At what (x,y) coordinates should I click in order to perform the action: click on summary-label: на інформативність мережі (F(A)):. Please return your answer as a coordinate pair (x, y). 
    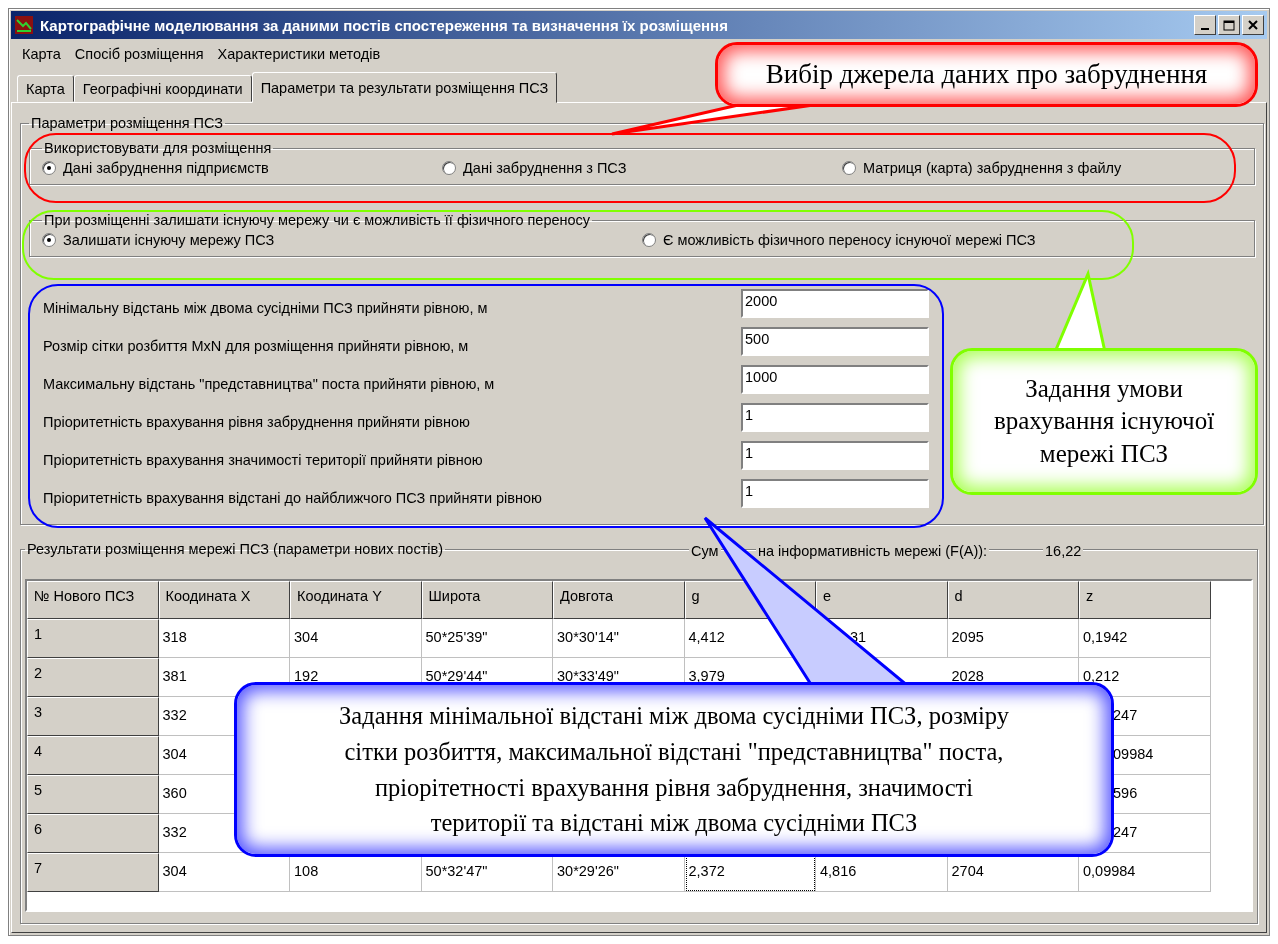
    Looking at the image, I should click on (873, 551).